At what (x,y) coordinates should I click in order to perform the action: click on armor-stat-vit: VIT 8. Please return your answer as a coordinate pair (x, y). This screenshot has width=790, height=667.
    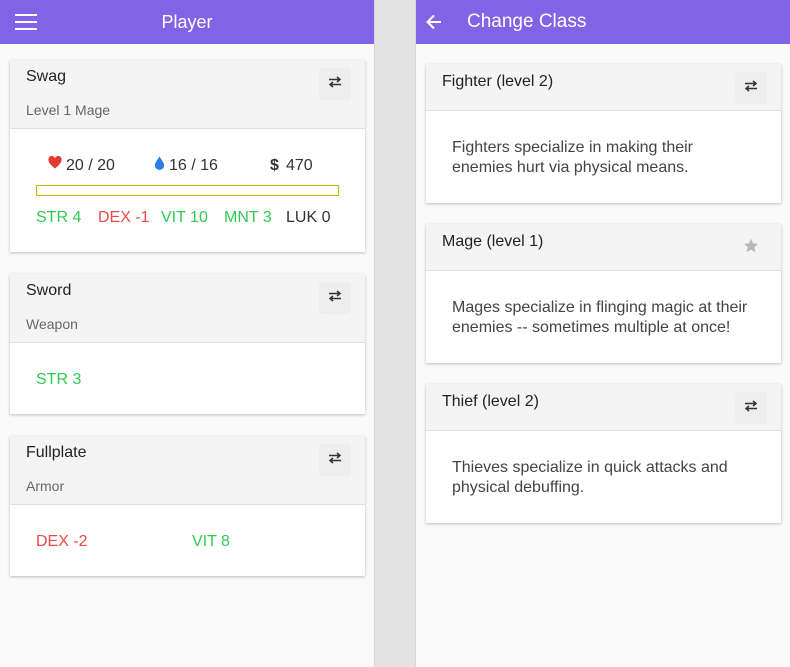
    Looking at the image, I should click on (211, 541).